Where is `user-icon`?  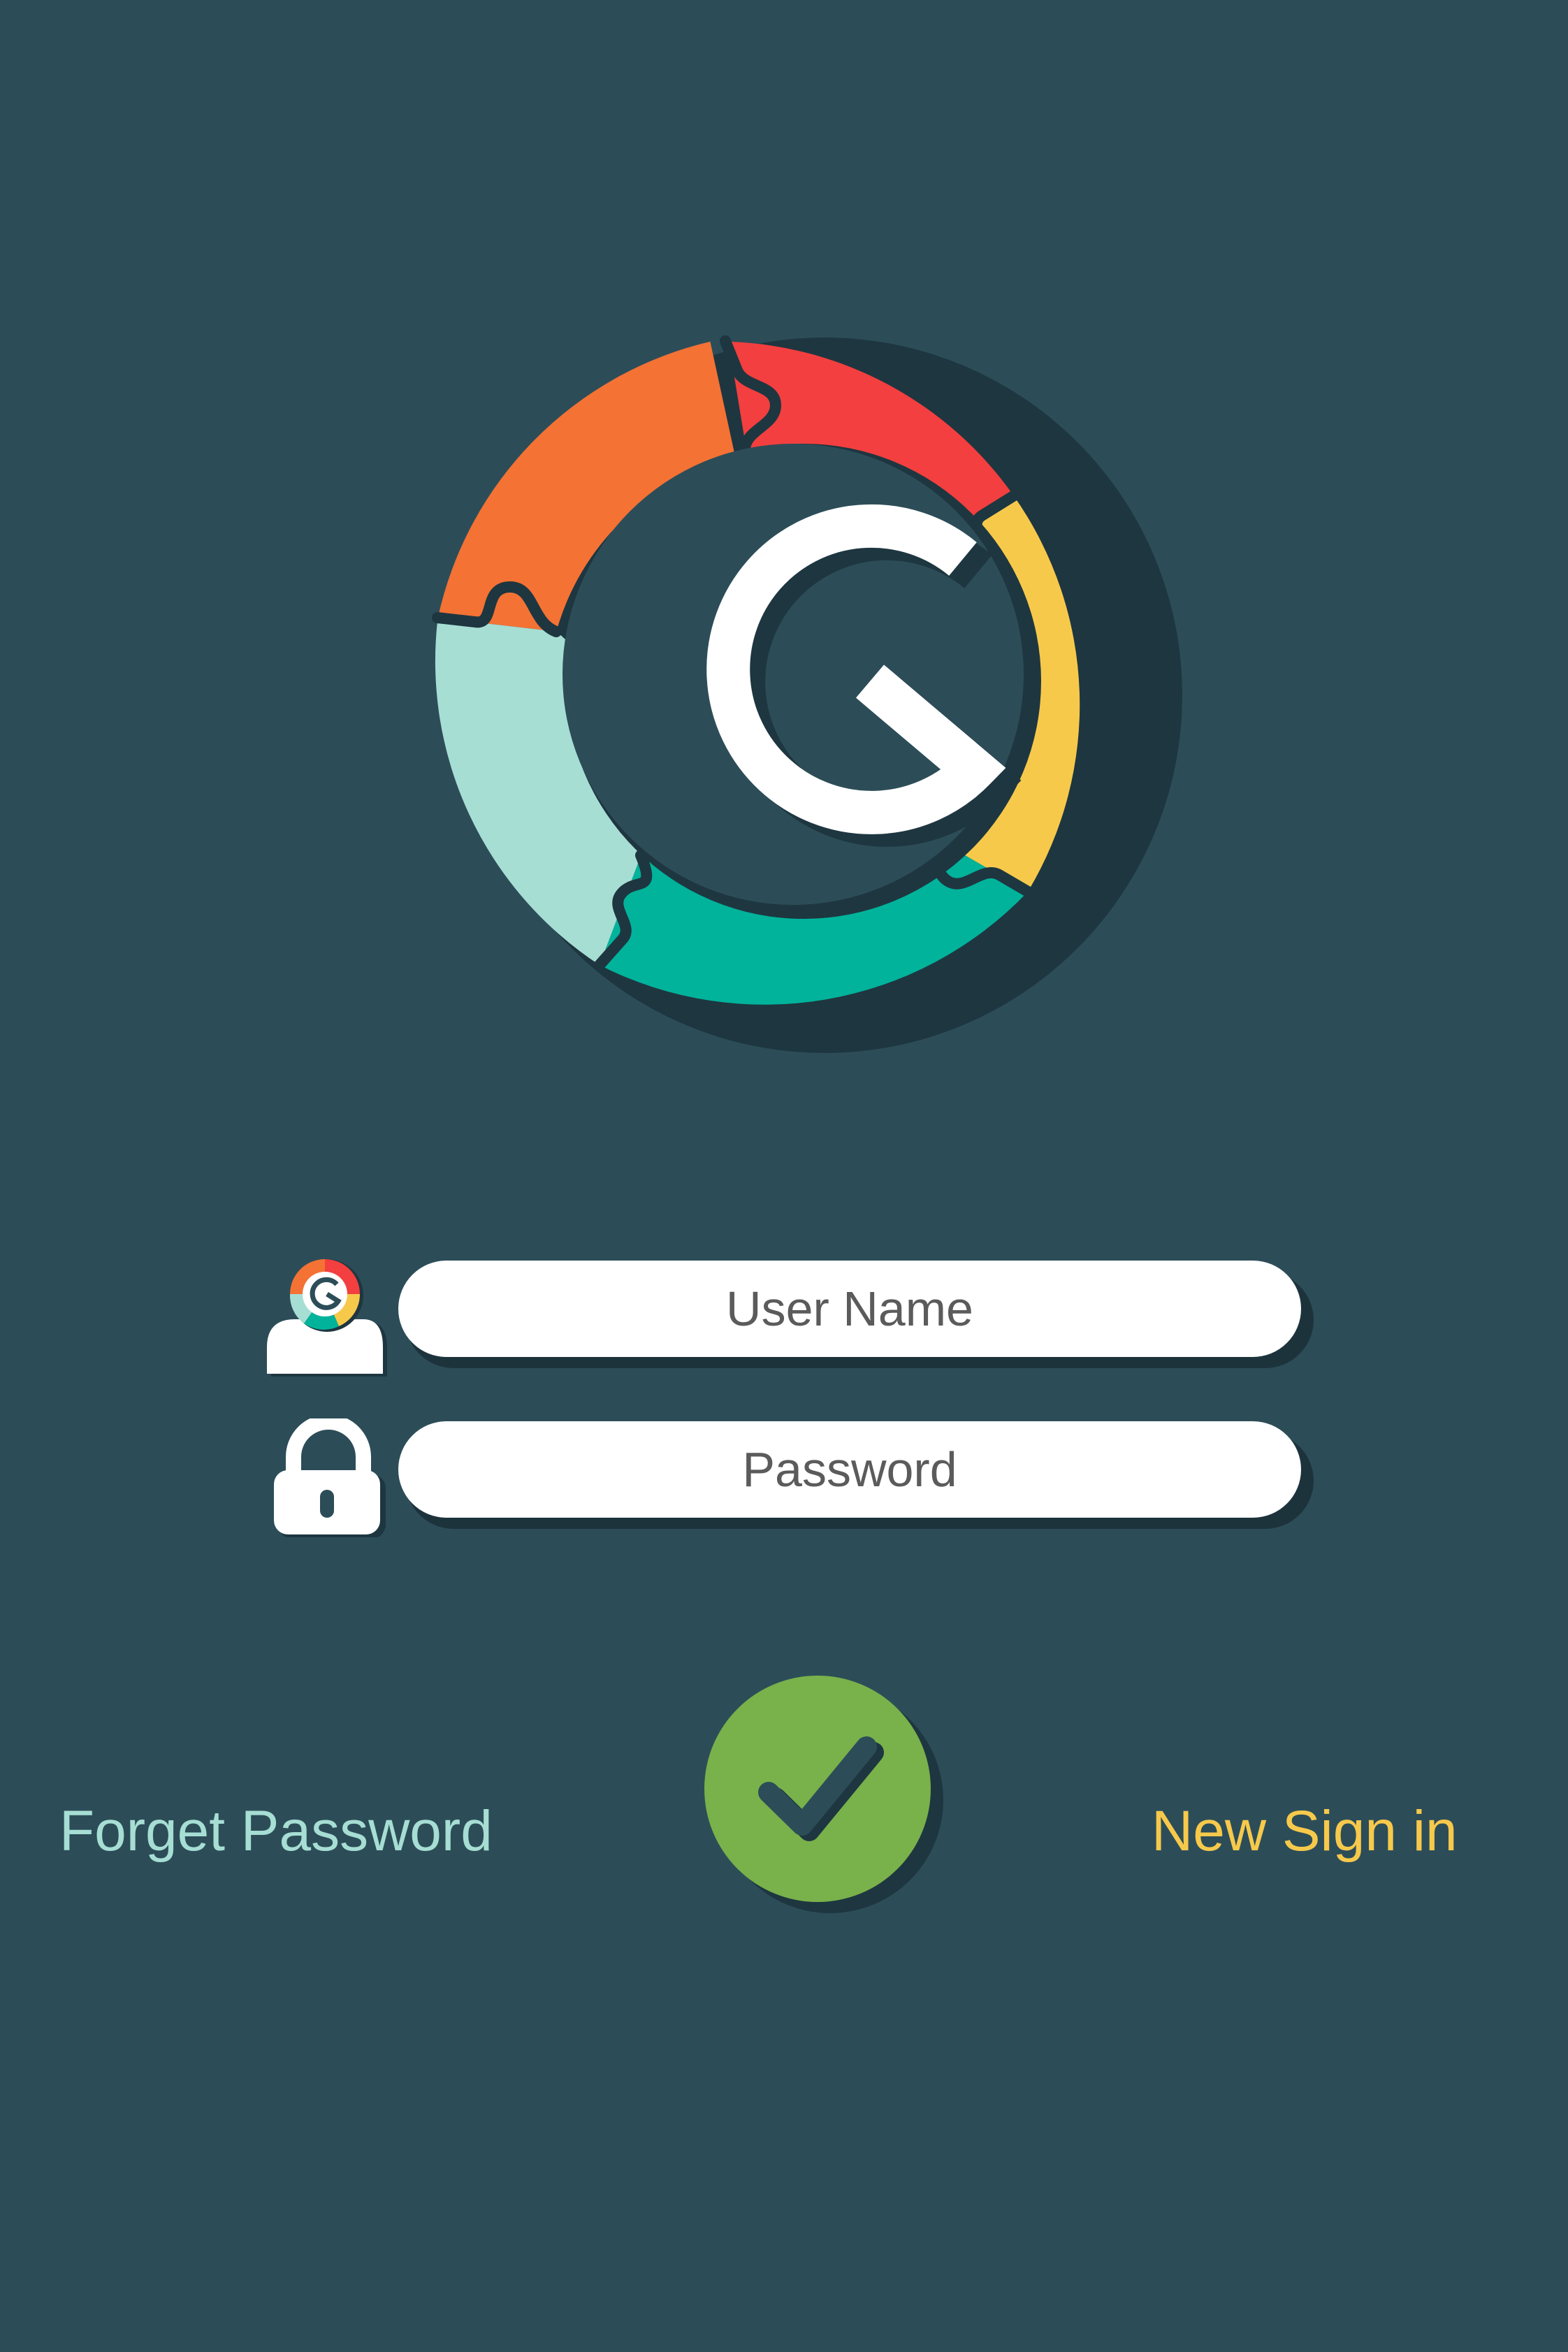 user-icon is located at coordinates (327, 1318).